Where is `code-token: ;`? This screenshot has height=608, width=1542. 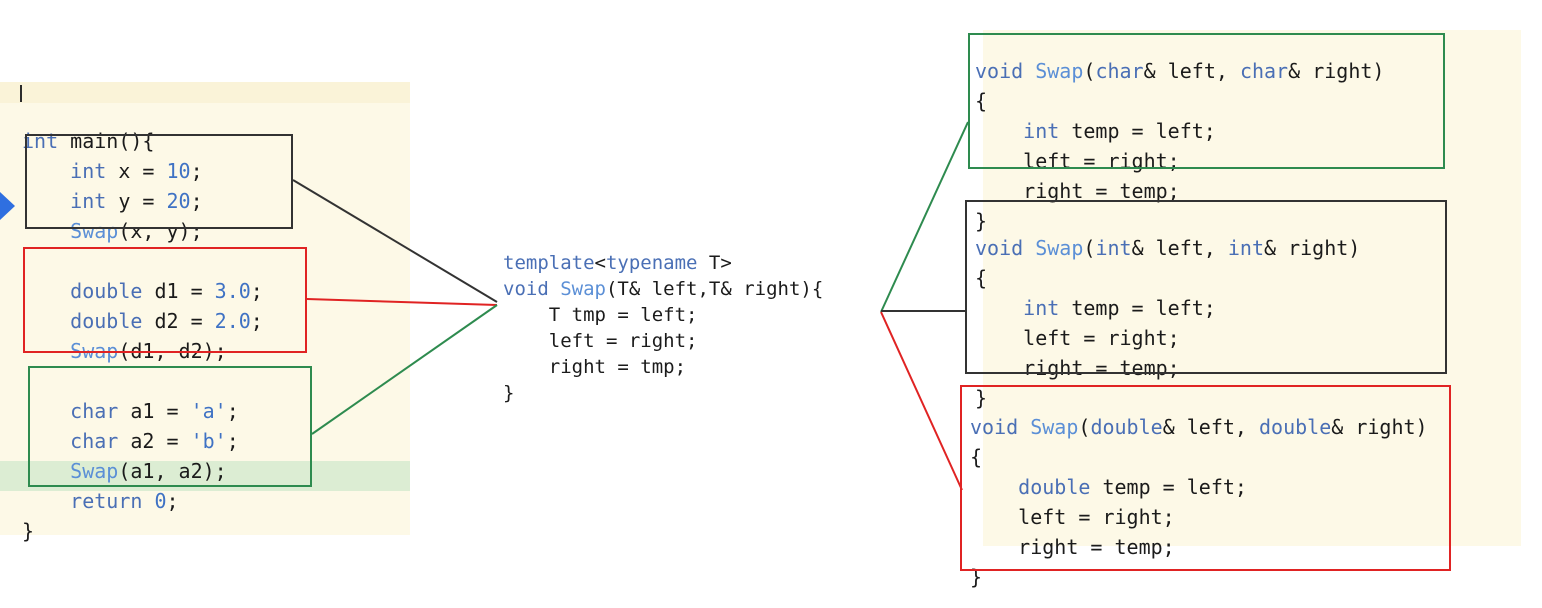 code-token: ; is located at coordinates (172, 501).